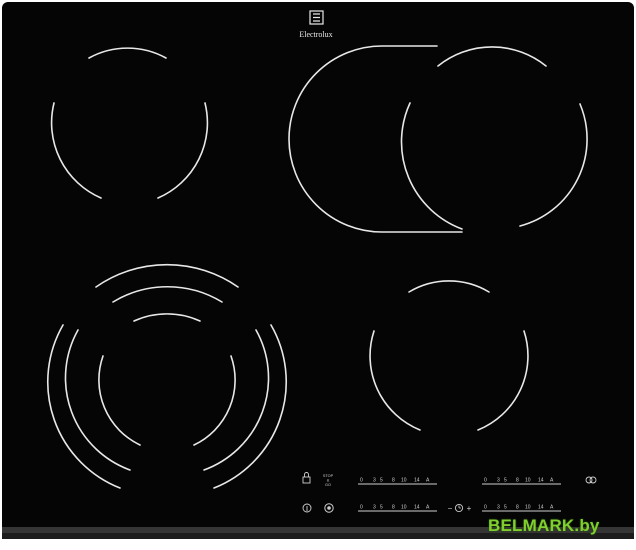 The height and width of the screenshot is (550, 636). What do you see at coordinates (374, 508) in the screenshot?
I see `slider-front-left-label: 3` at bounding box center [374, 508].